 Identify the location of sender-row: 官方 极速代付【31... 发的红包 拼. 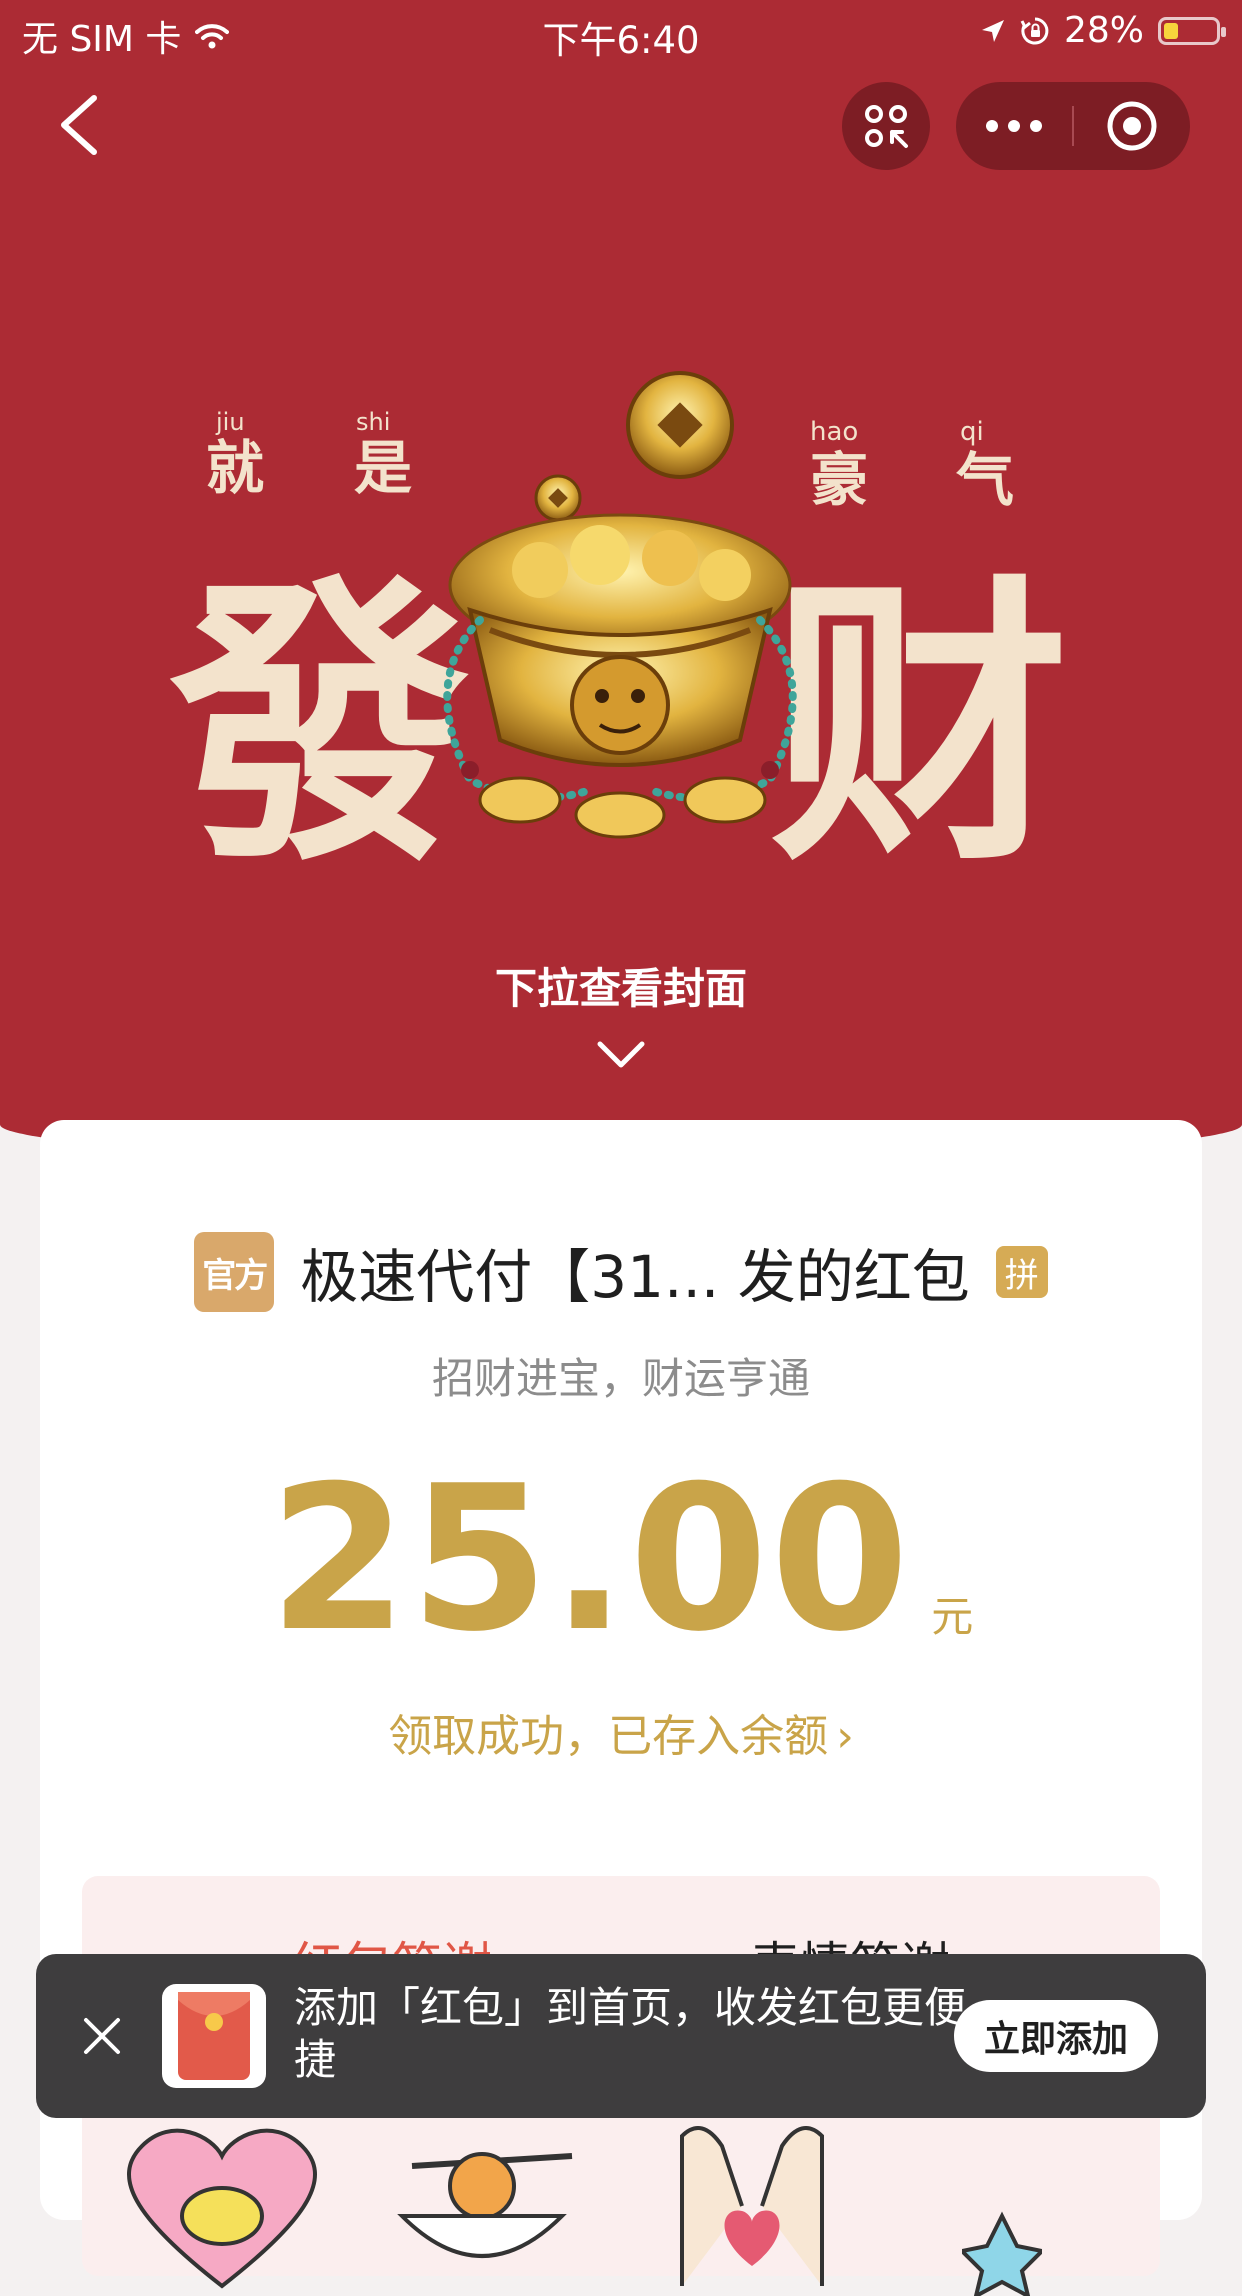
(621, 1272).